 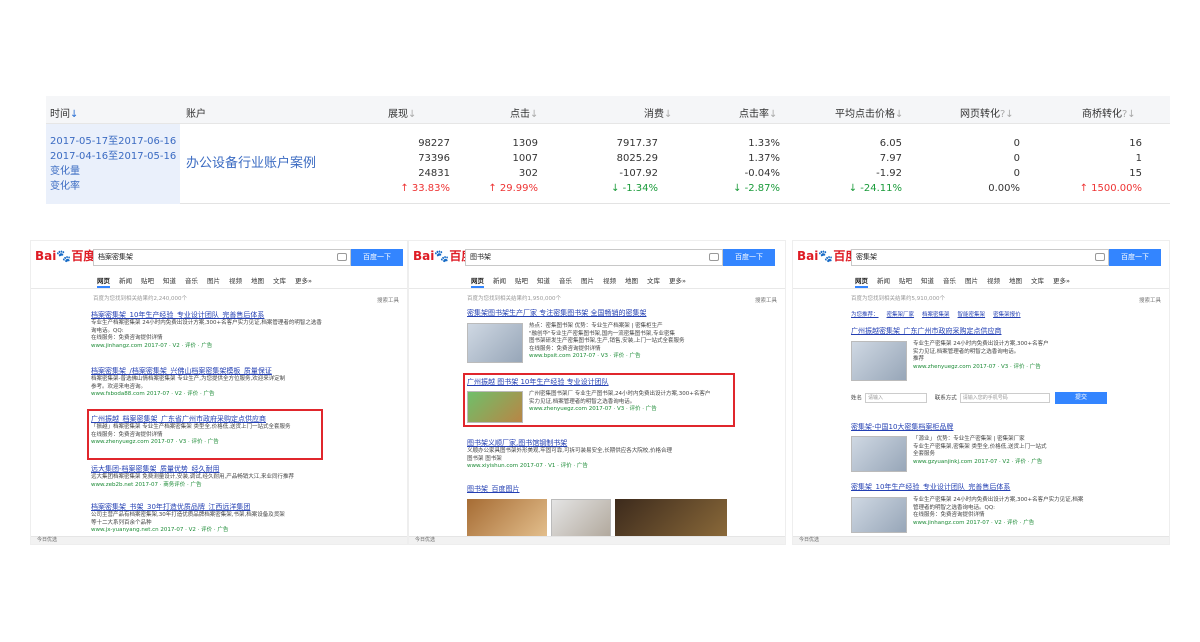 What do you see at coordinates (140, 299) in the screenshot?
I see `result-count: 百度为您找到相关结果约2,240,000个` at bounding box center [140, 299].